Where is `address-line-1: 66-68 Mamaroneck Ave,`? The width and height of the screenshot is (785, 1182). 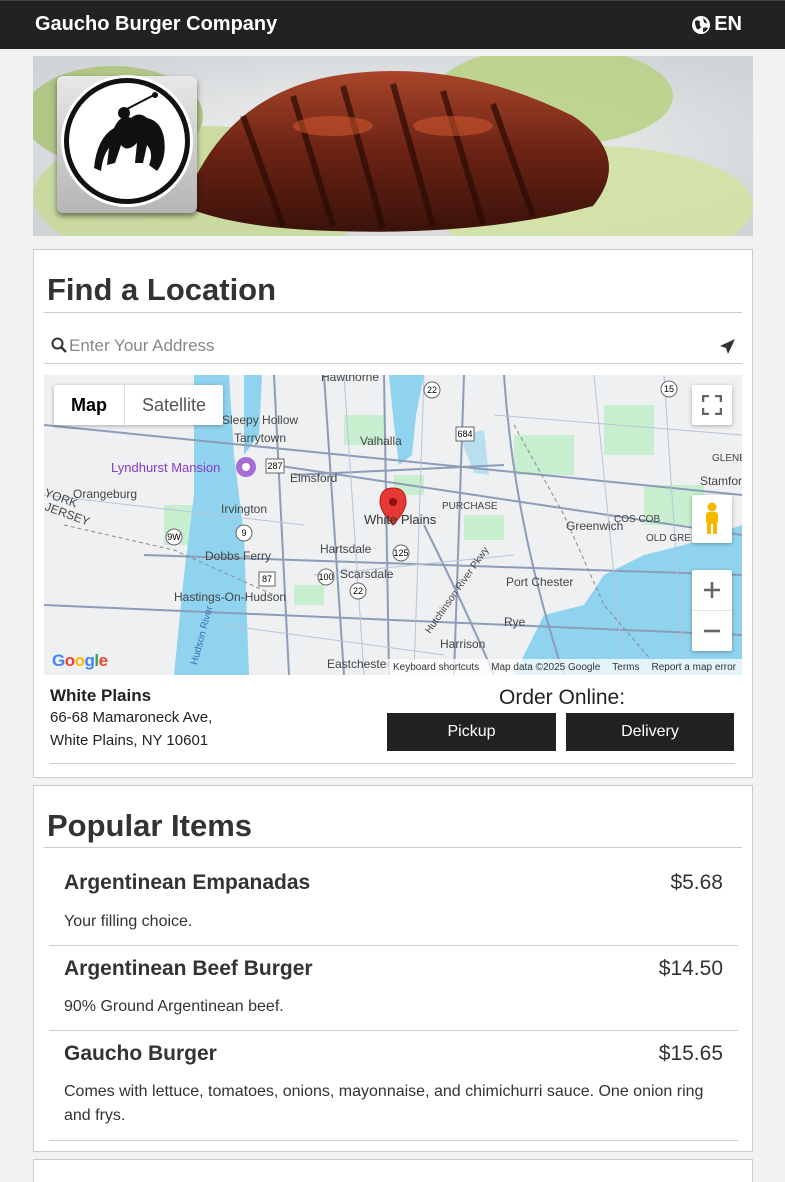
address-line-1: 66-68 Mamaroneck Ave, is located at coordinates (131, 717).